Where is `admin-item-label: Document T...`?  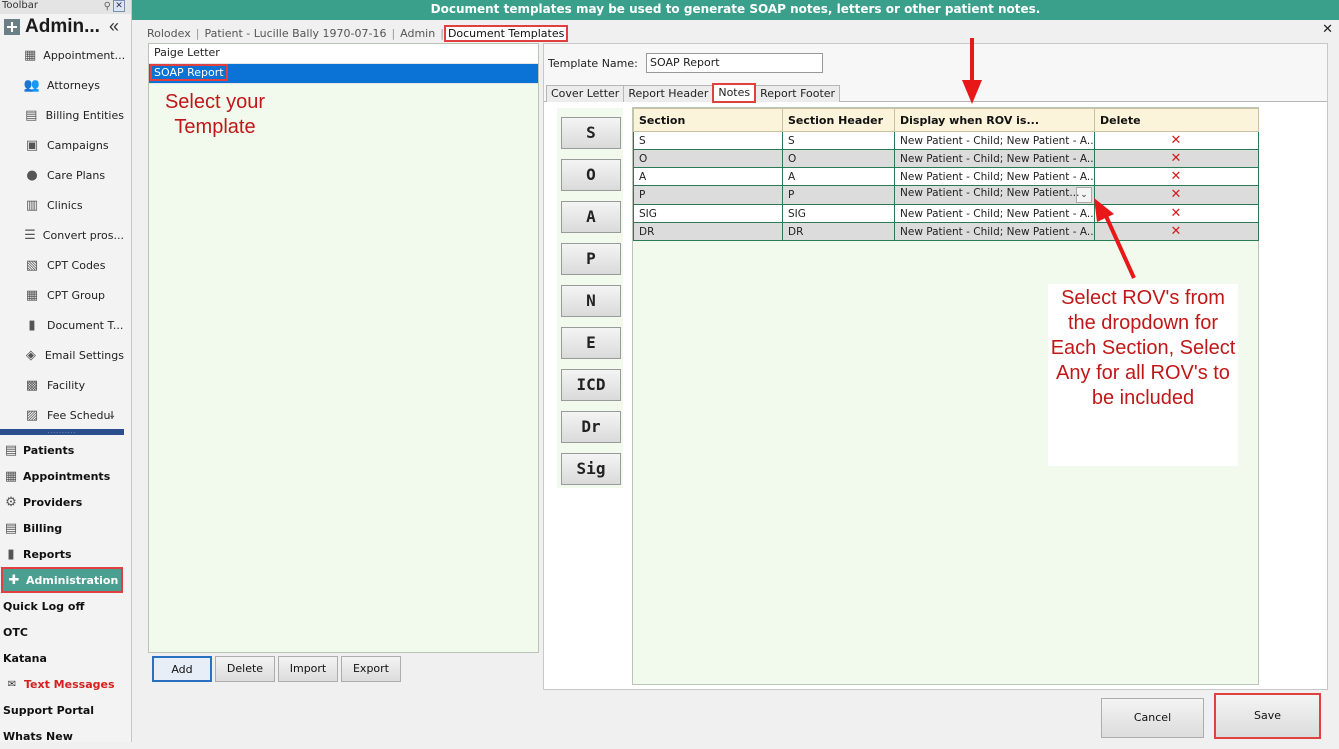 admin-item-label: Document T... is located at coordinates (85, 325).